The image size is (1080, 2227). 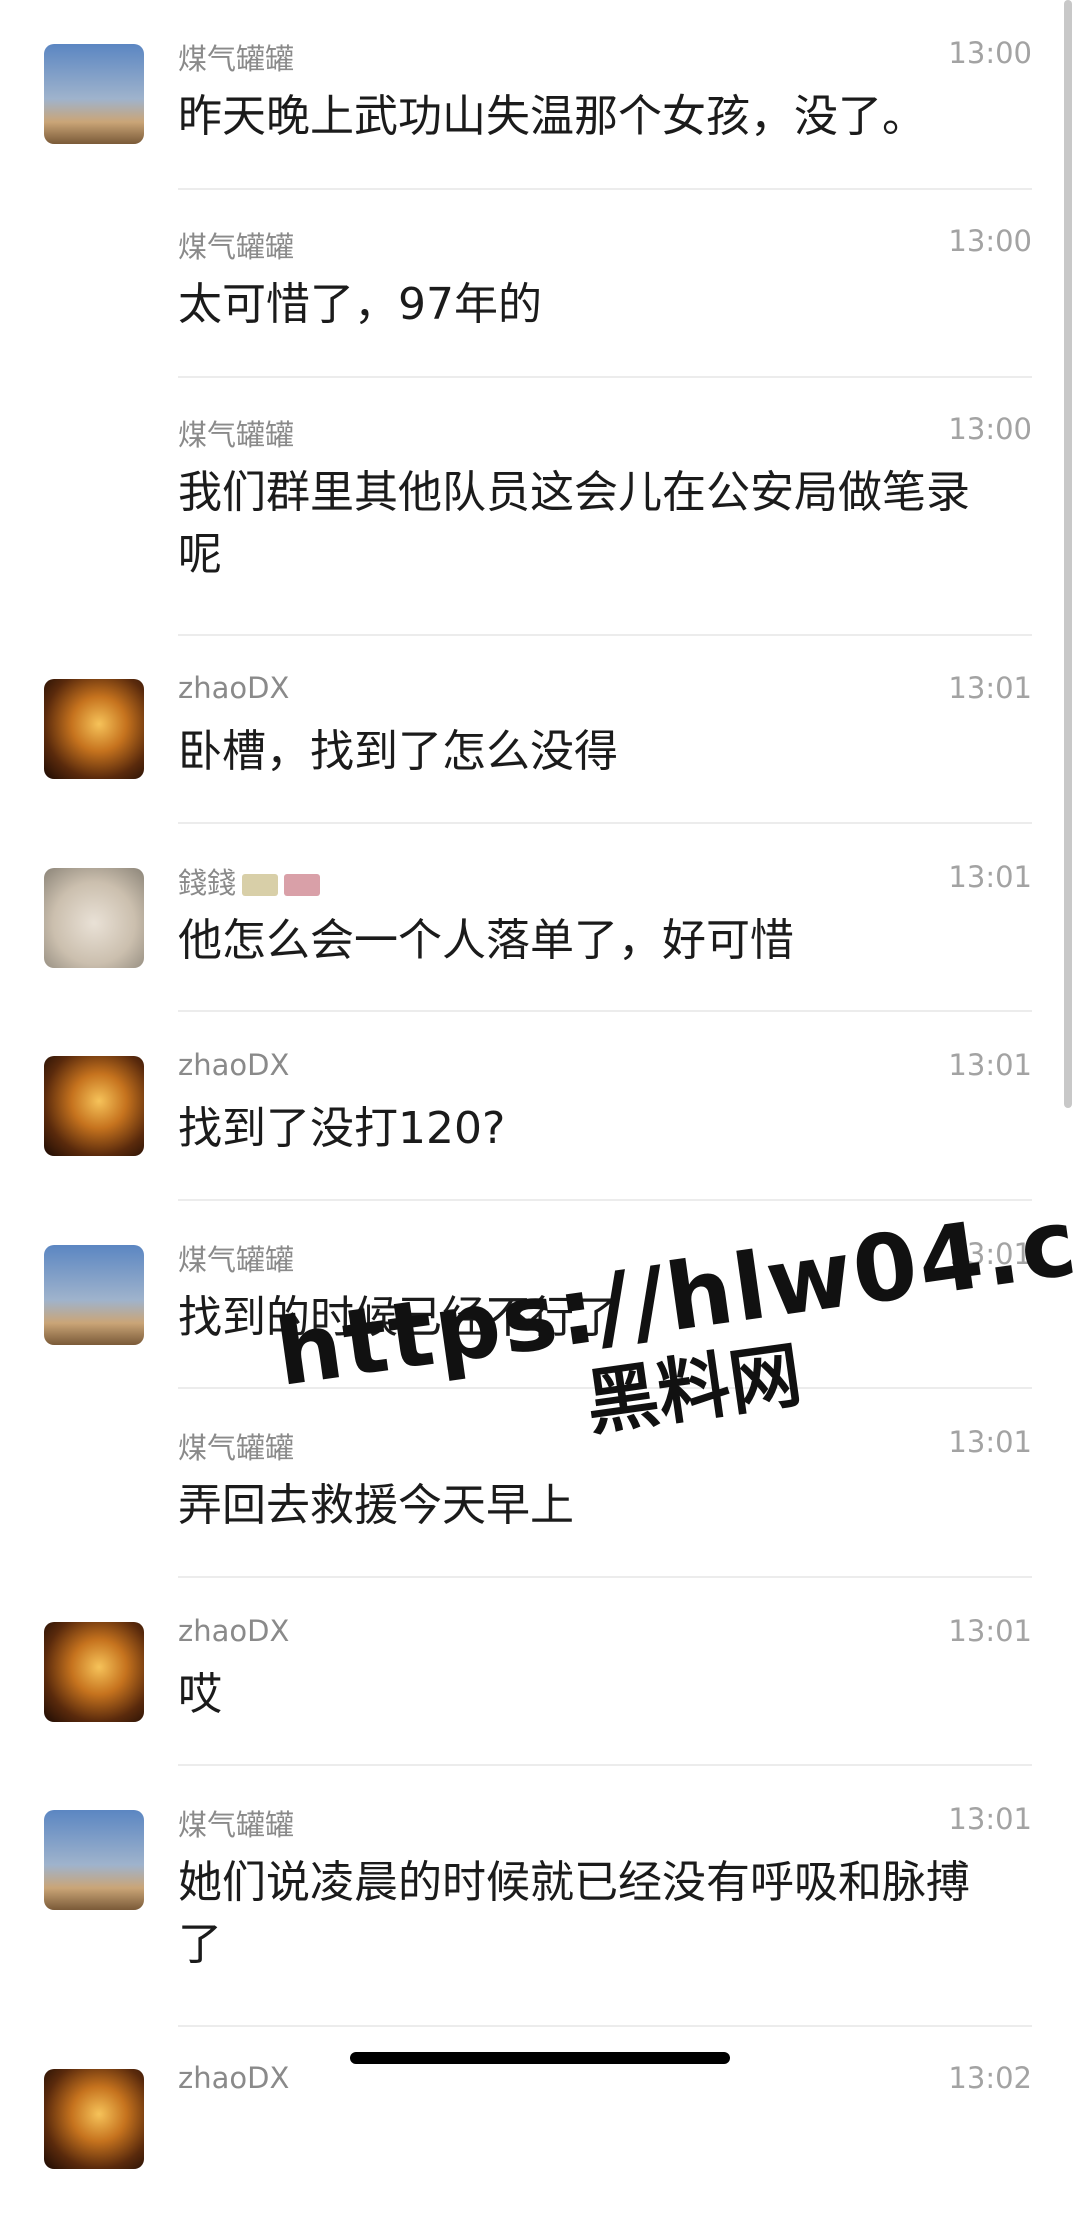 What do you see at coordinates (94, 918) in the screenshot?
I see `cat-avatar` at bounding box center [94, 918].